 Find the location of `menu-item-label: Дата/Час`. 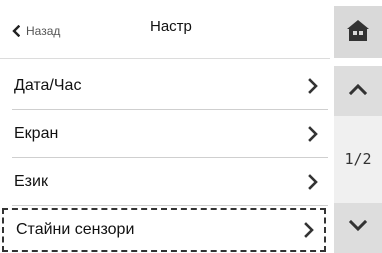

menu-item-label: Дата/Час is located at coordinates (48, 85).